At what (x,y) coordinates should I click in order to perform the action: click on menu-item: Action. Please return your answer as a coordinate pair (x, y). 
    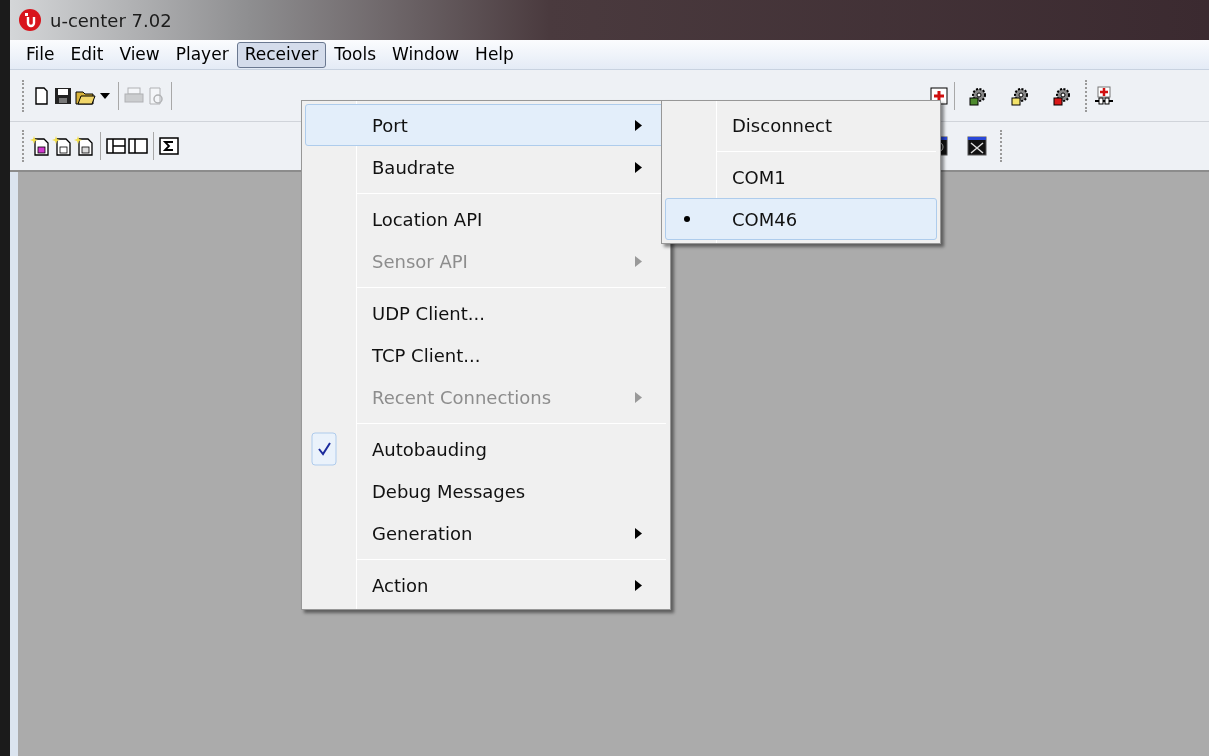
    Looking at the image, I should click on (486, 585).